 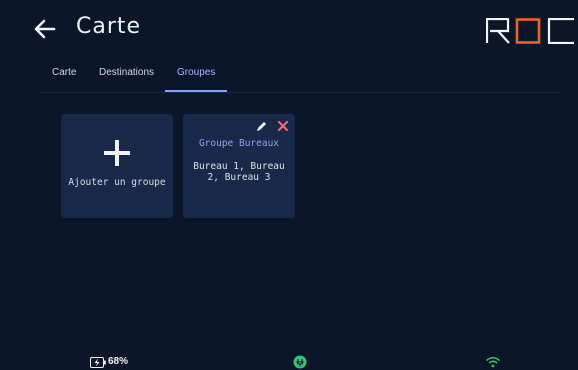 I want to click on tab-groupes: Groupes, so click(x=196, y=72).